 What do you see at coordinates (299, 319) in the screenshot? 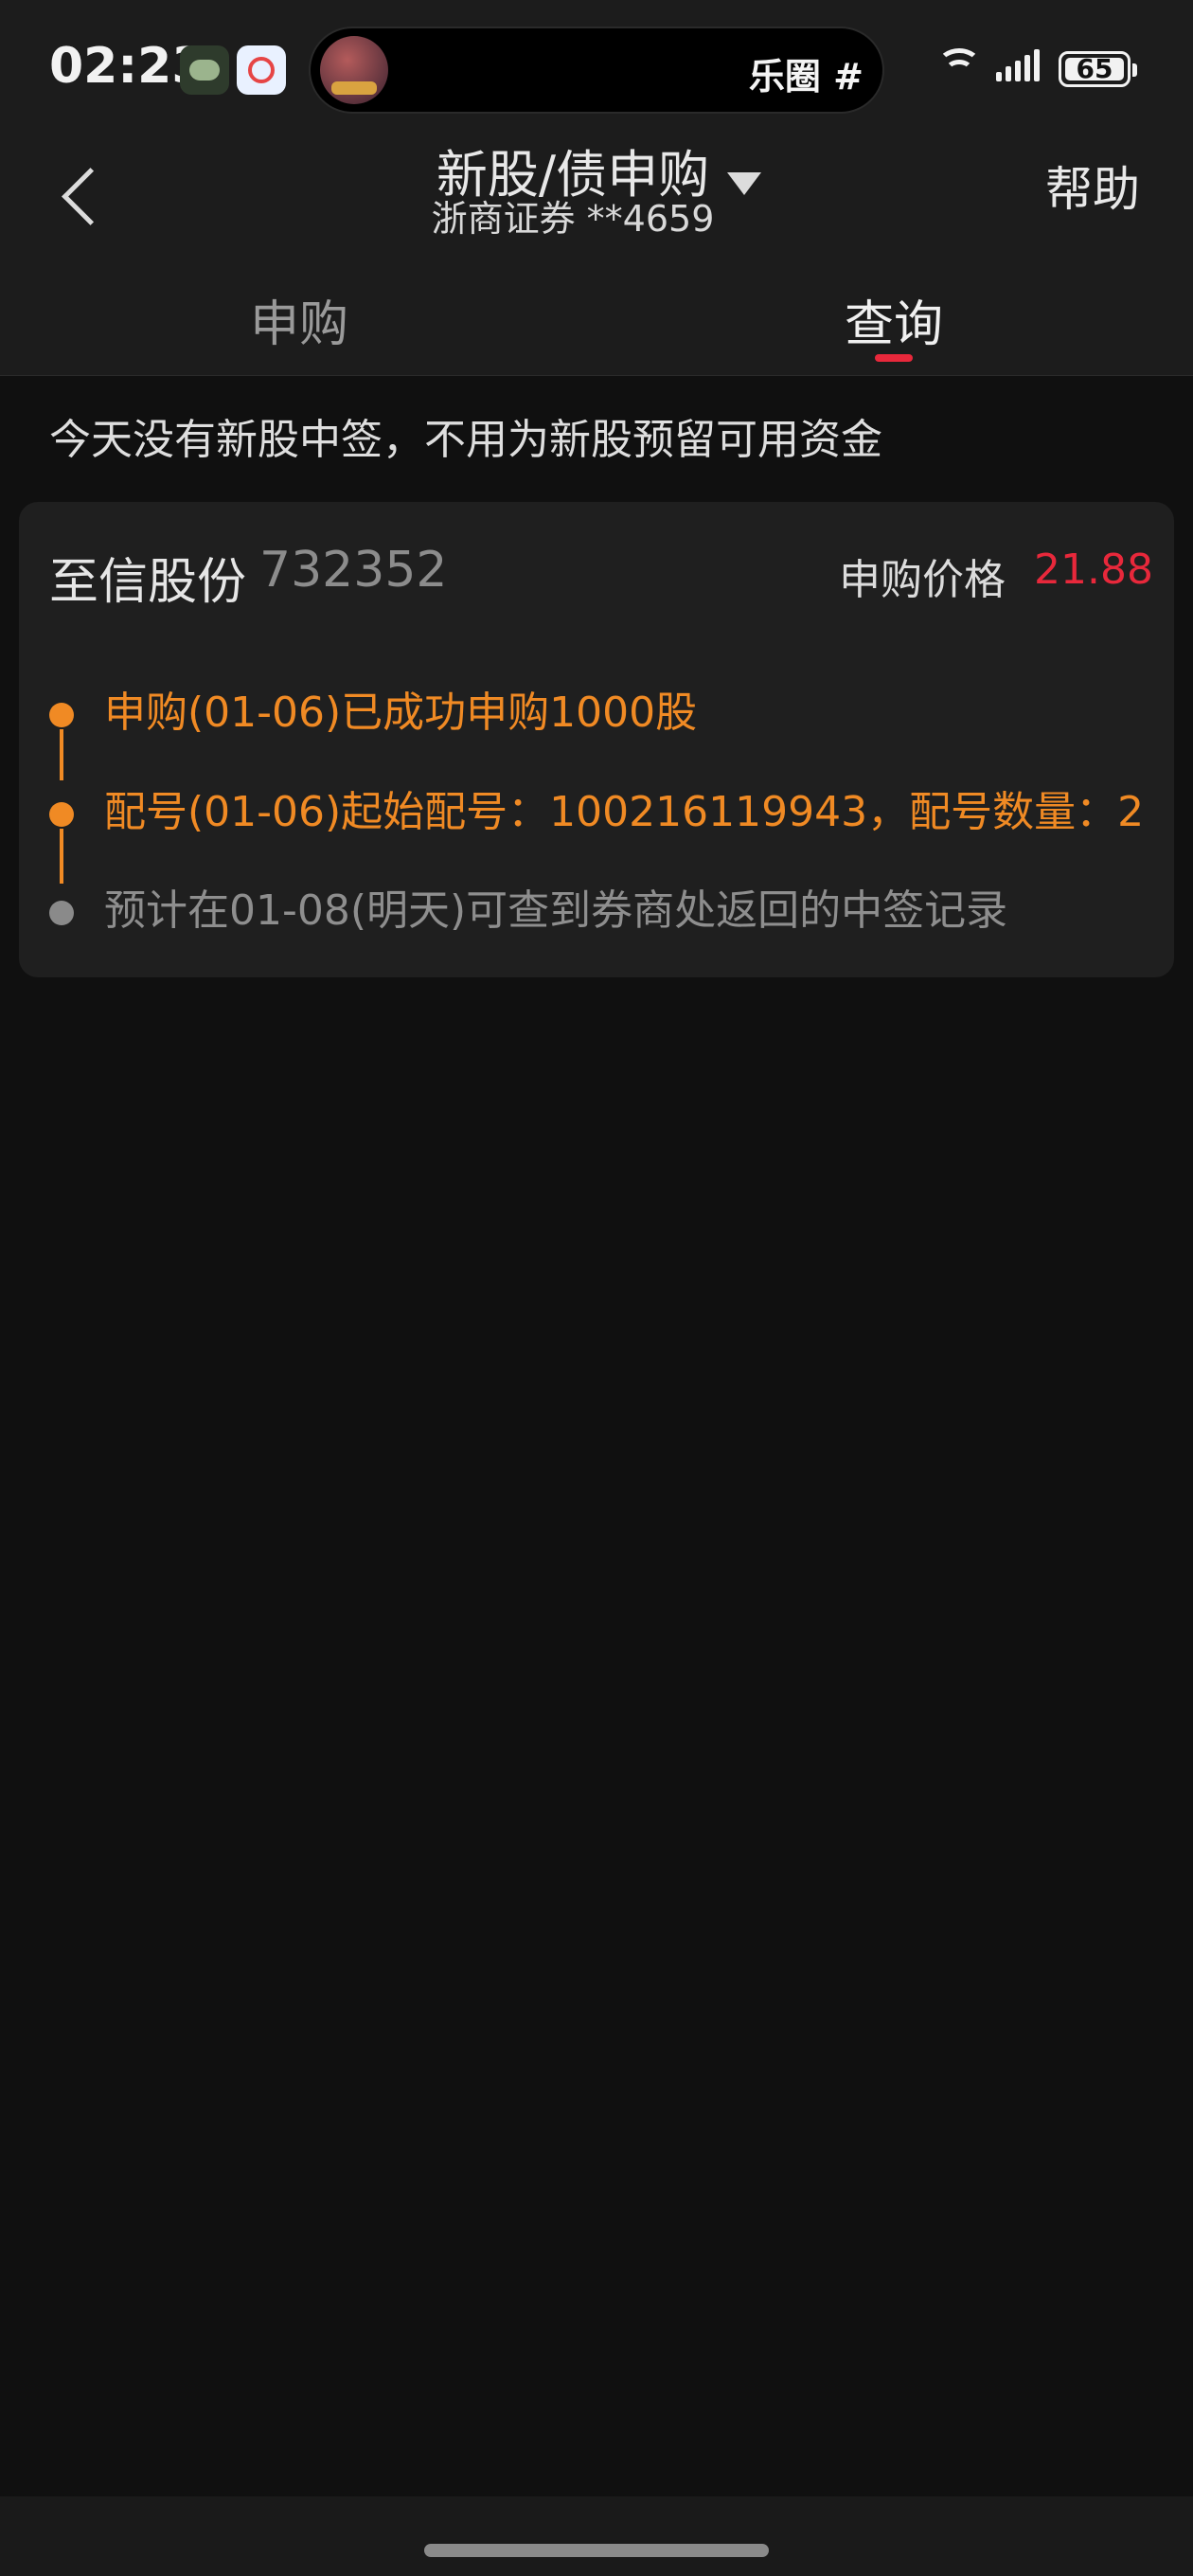
I see `tab-apply: 申购` at bounding box center [299, 319].